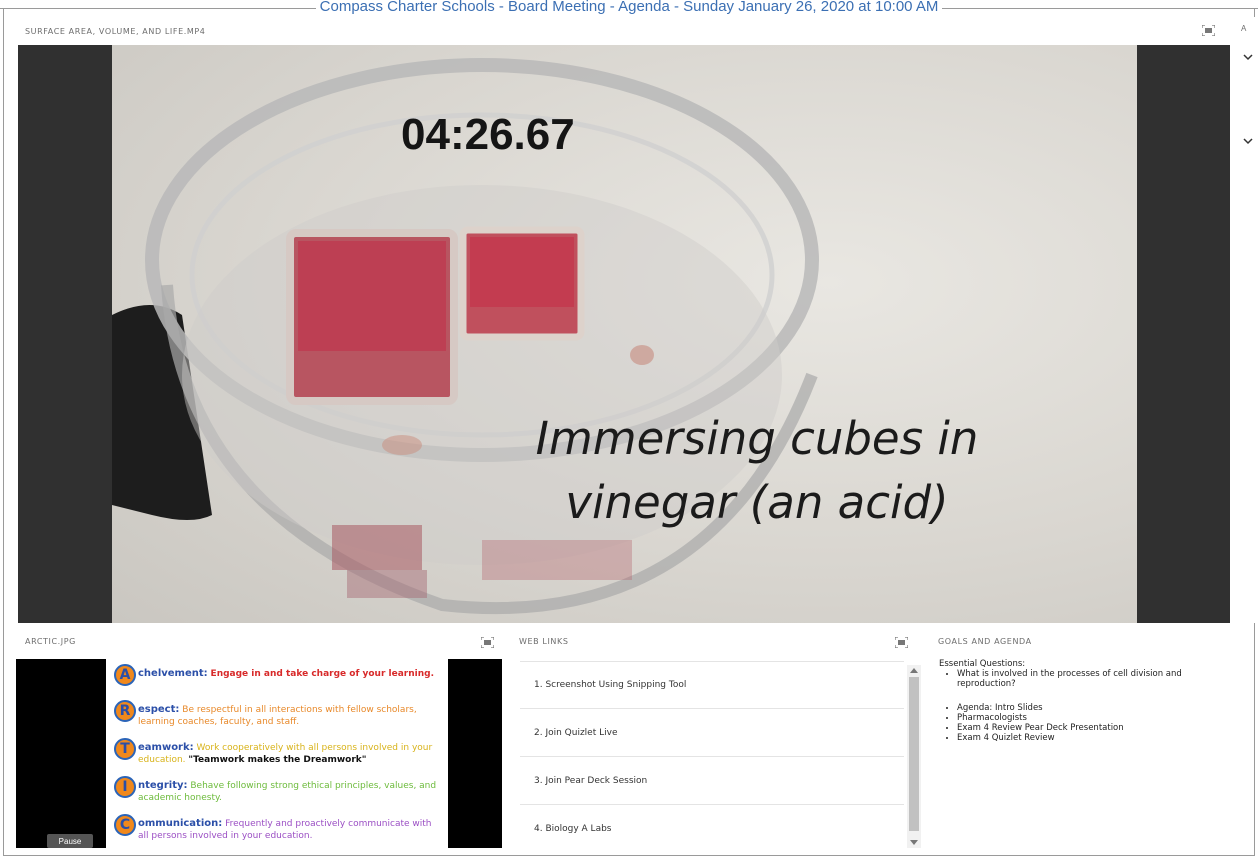 The image size is (1258, 859). I want to click on scroll-thumb, so click(914, 754).